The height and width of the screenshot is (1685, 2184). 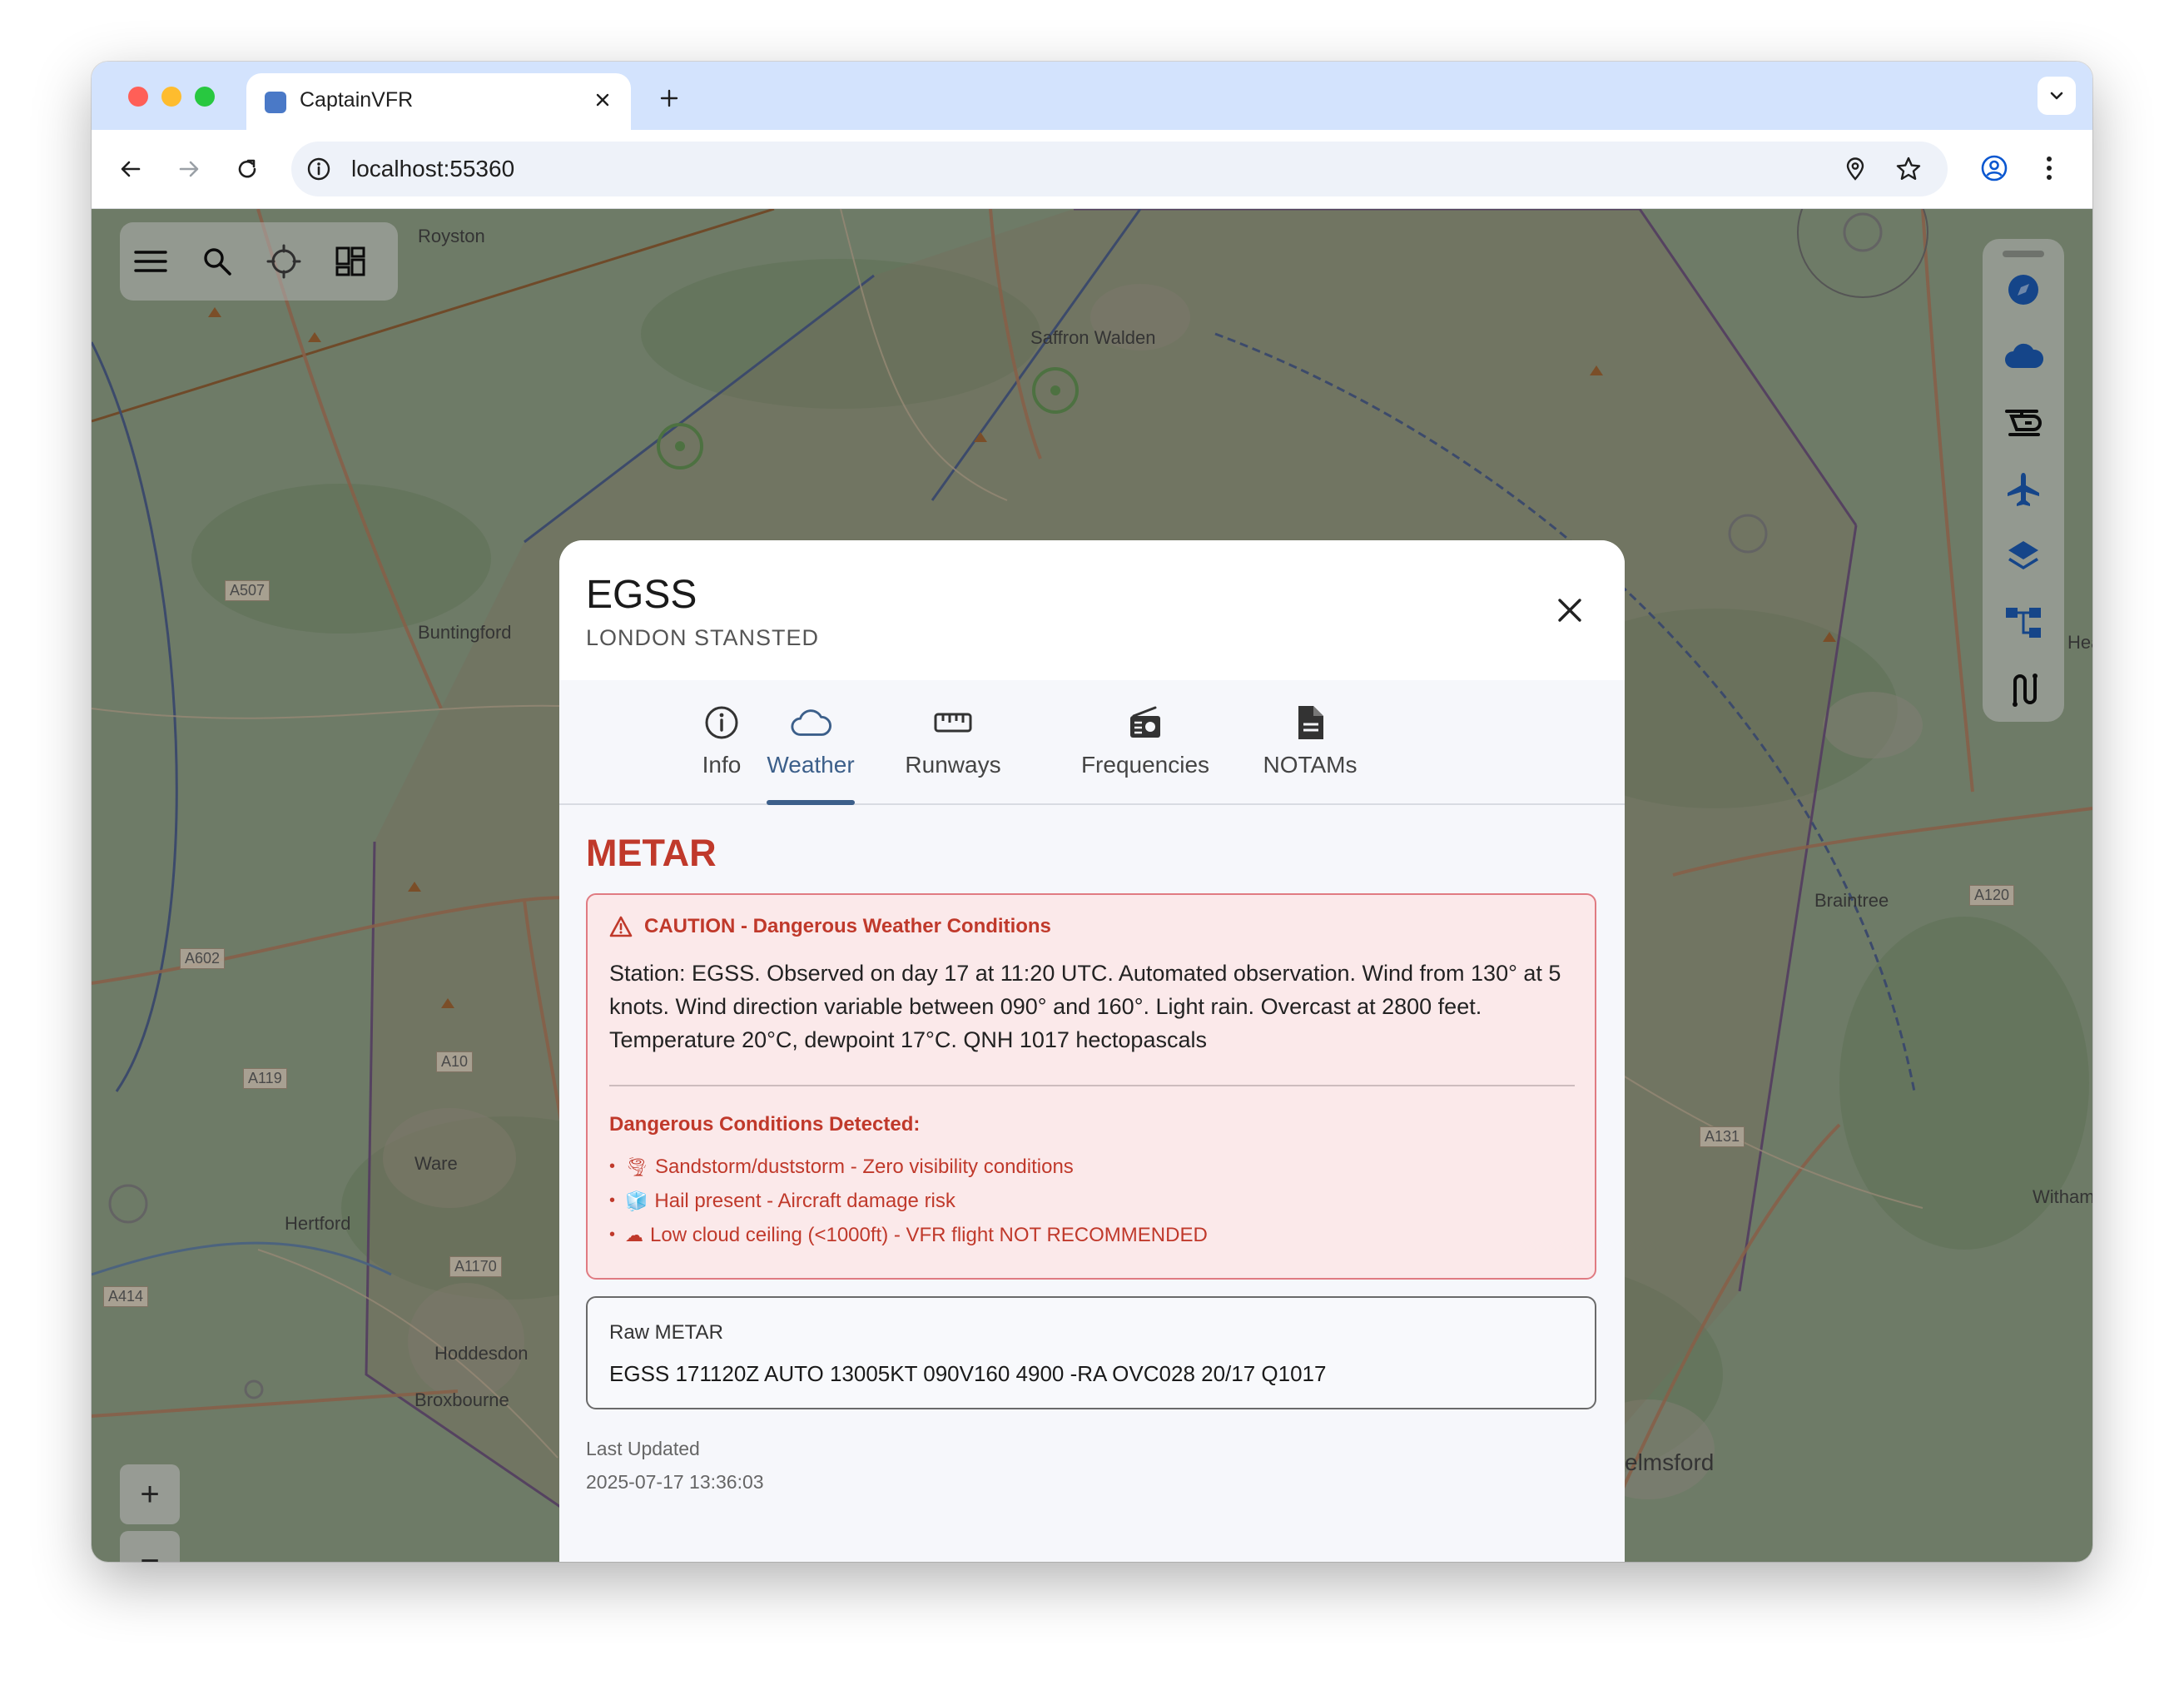 I want to click on tab-label: Info, so click(x=722, y=765).